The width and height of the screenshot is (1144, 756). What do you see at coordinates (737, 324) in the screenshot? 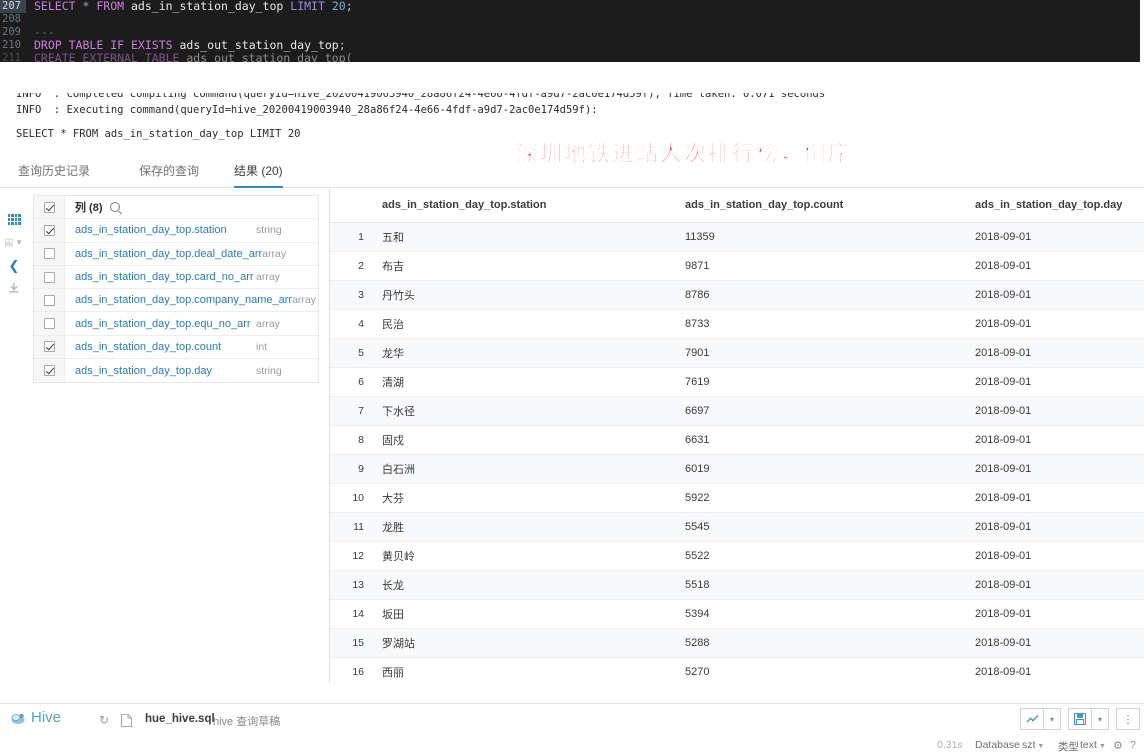
I see `table-row: 4 民治 8733 2018-09-01` at bounding box center [737, 324].